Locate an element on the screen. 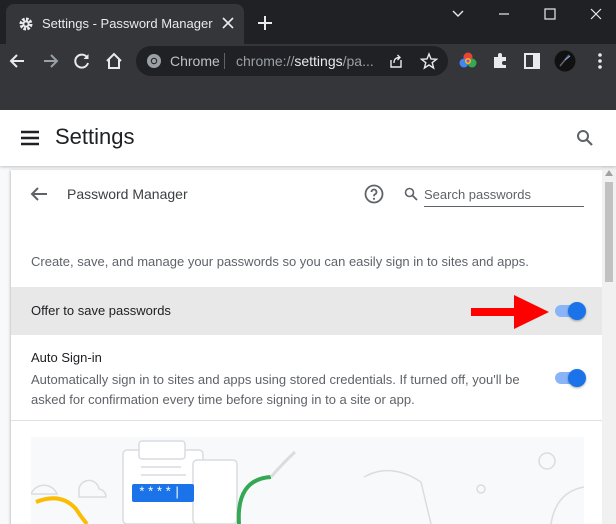 The image size is (616, 524). back-arrow-icon is located at coordinates (39, 194).